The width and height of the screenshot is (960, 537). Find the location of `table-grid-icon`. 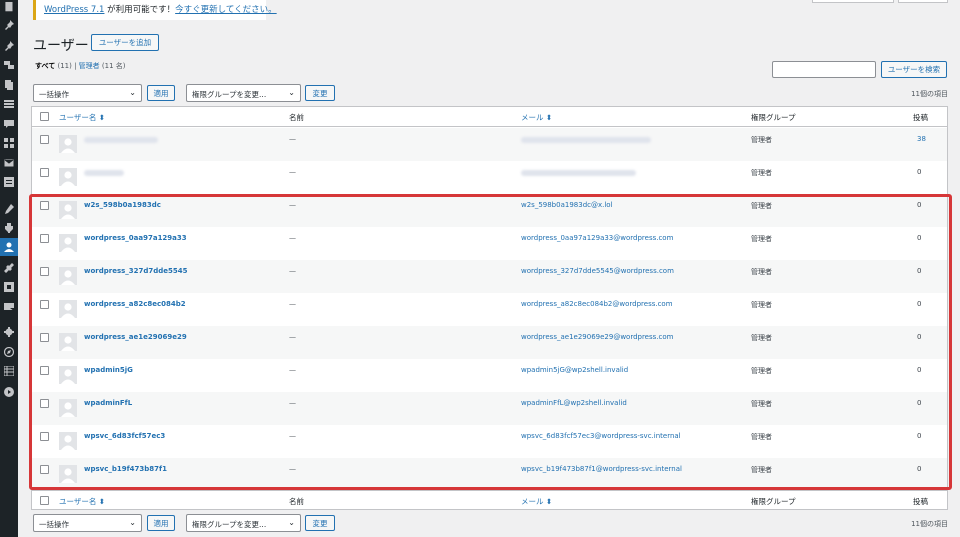

table-grid-icon is located at coordinates (9, 371).